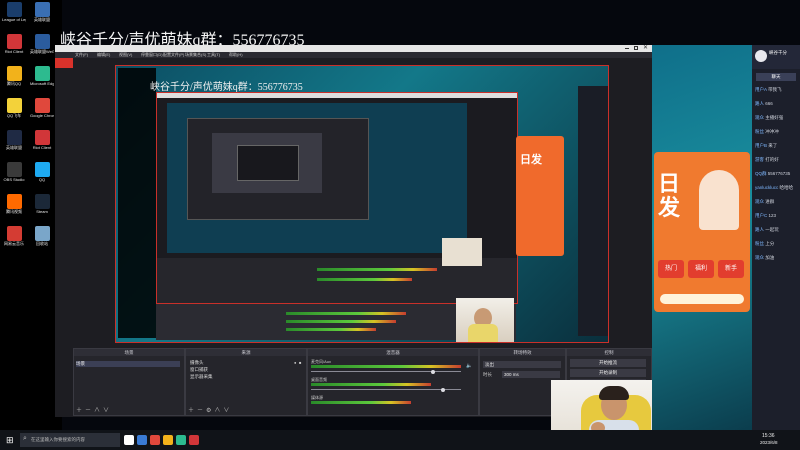 The width and height of the screenshot is (800, 450). What do you see at coordinates (608, 363) in the screenshot?
I see `control-button: 开始推流` at bounding box center [608, 363].